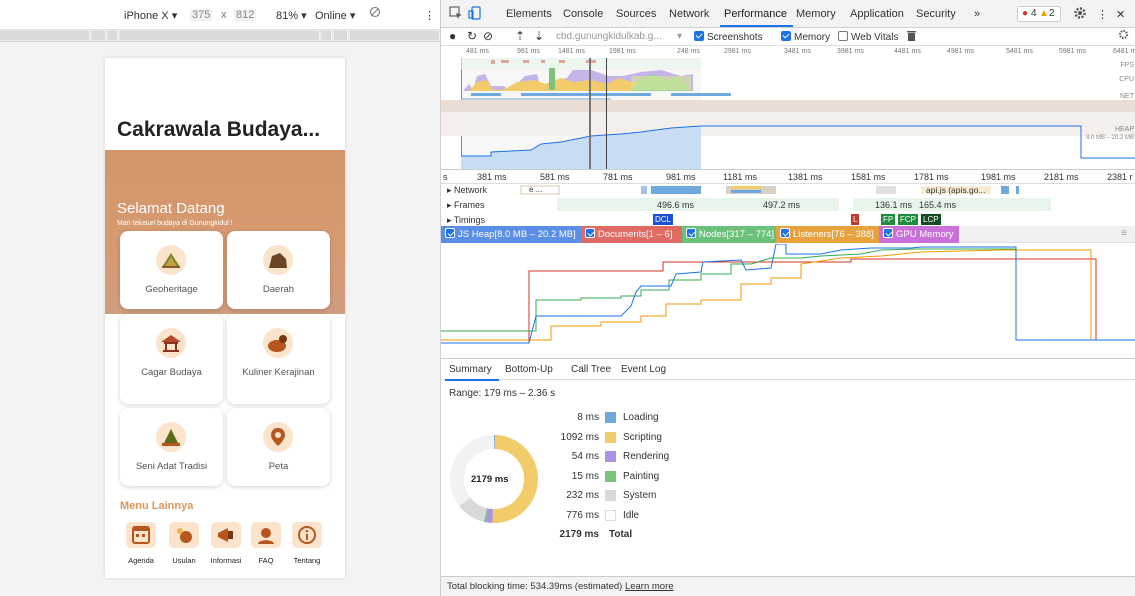 Image resolution: width=1135 pixels, height=596 pixels. Describe the element at coordinates (663, 219) in the screenshot. I see `dcl-marker: DCL` at that location.